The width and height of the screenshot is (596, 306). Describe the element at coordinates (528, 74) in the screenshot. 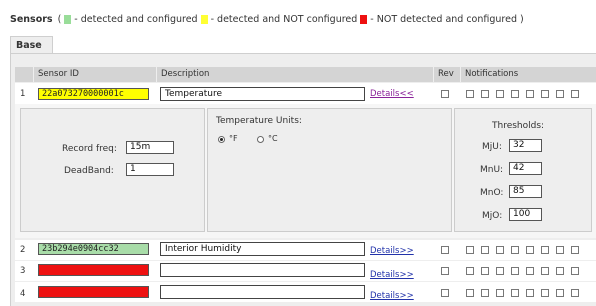

I see `header-notifications: Notifications` at that location.